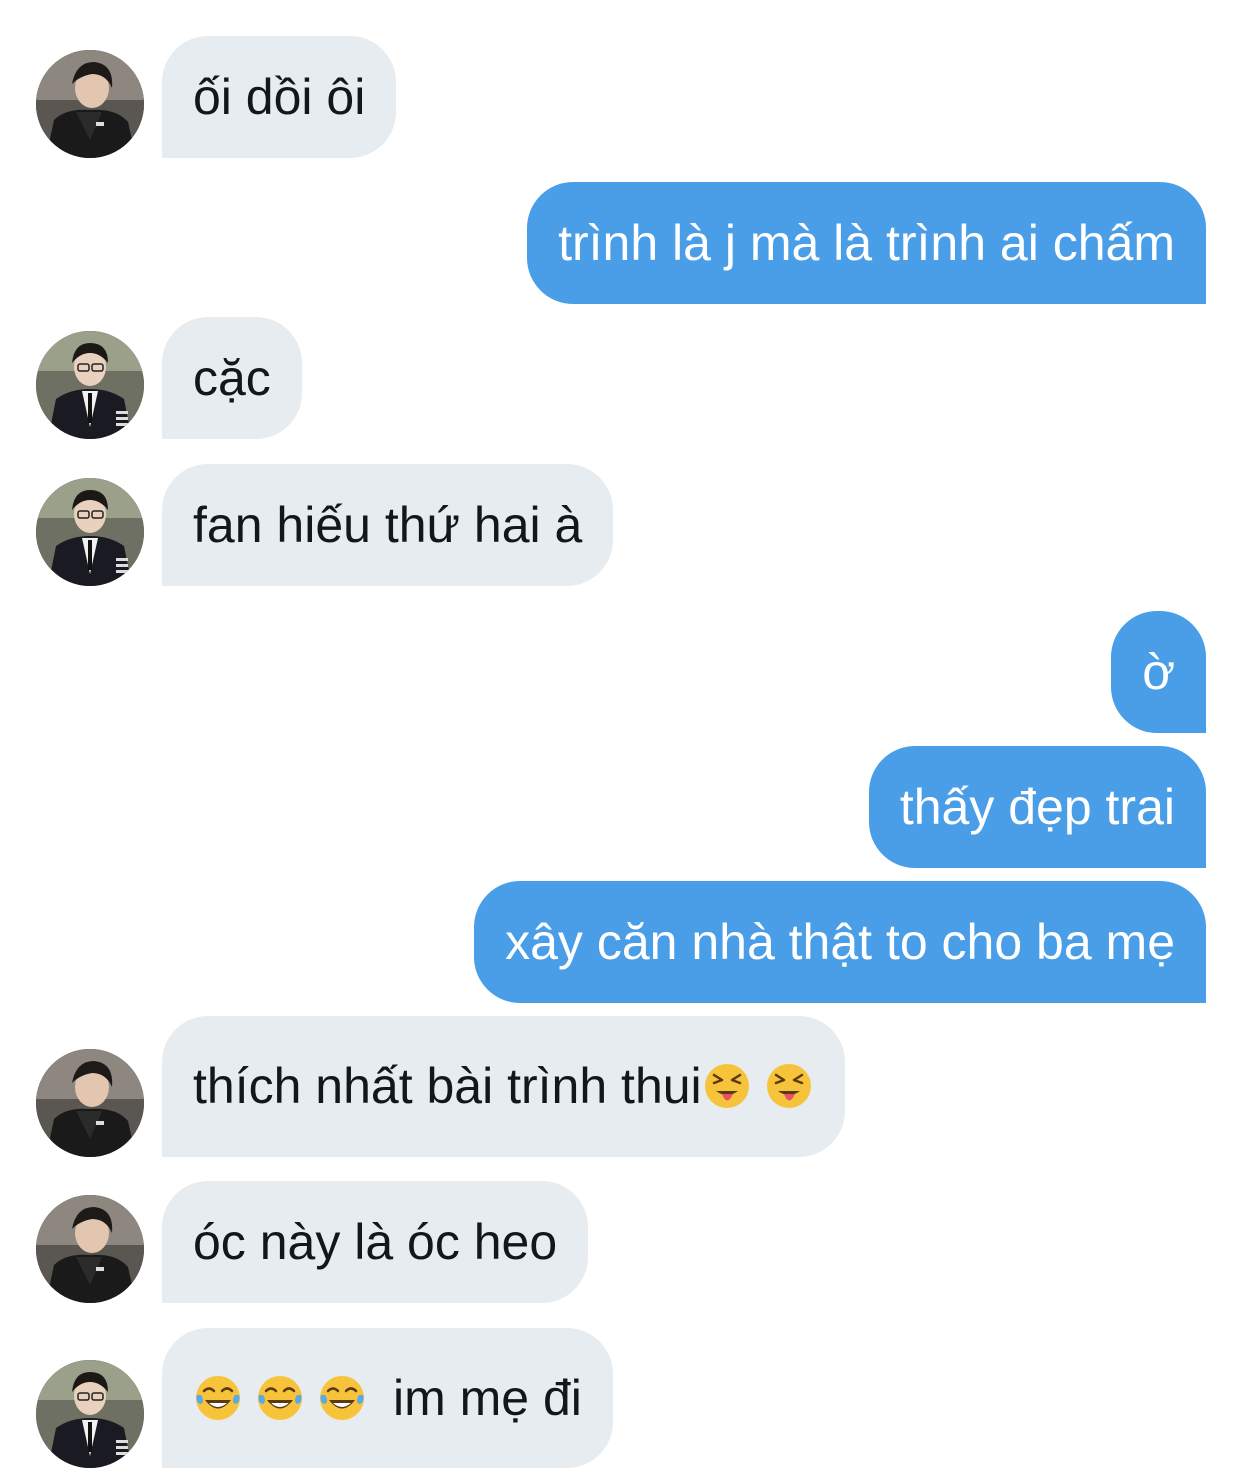 The width and height of the screenshot is (1242, 1482). I want to click on incoming-message-bubble: óc này là óc heo, so click(375, 1242).